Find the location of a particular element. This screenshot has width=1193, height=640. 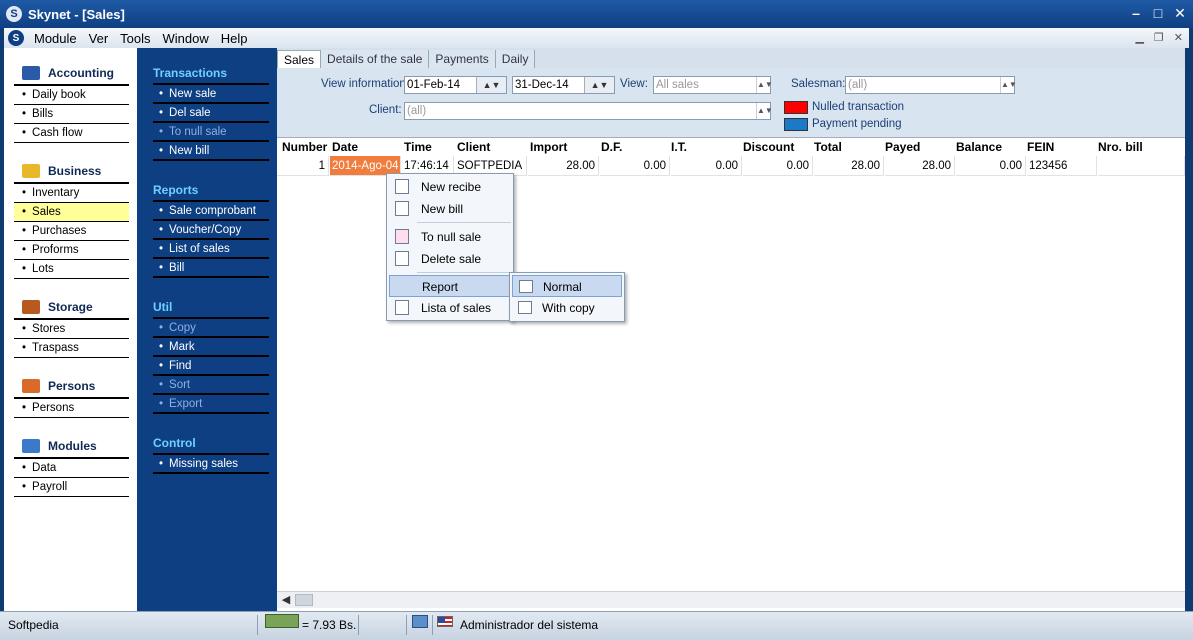

nav-sales: Sales is located at coordinates (71, 212).